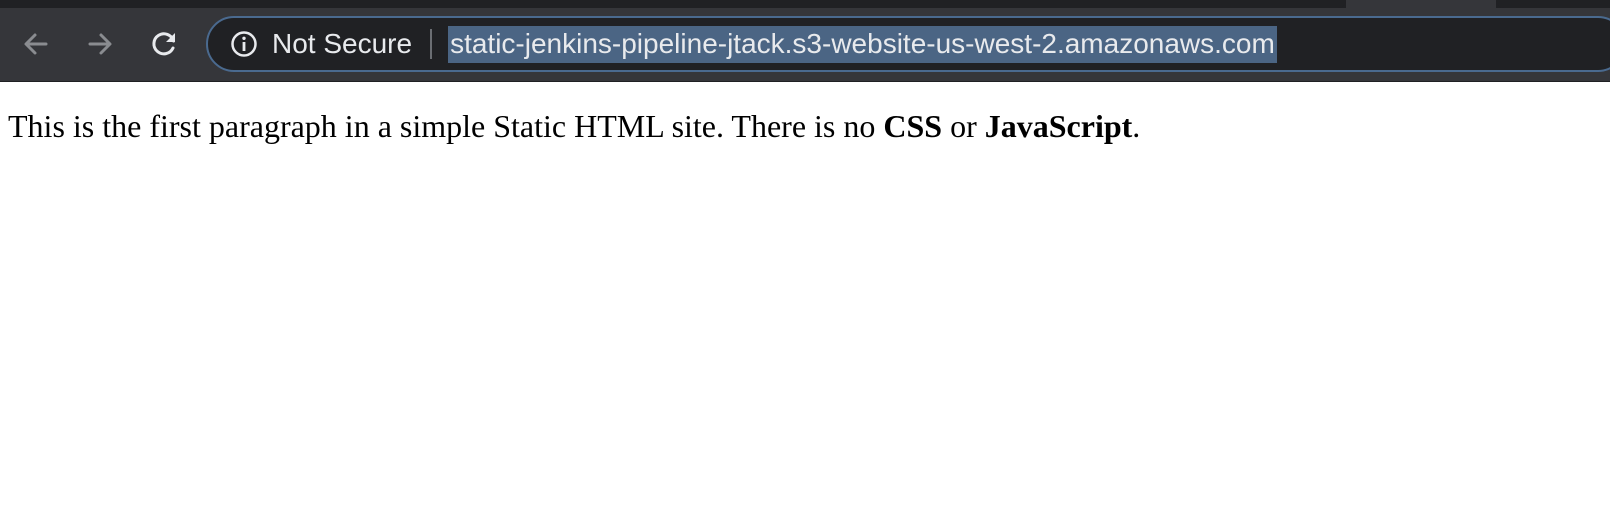 This screenshot has height=518, width=1610. What do you see at coordinates (805, 4) in the screenshot?
I see `tab-strip` at bounding box center [805, 4].